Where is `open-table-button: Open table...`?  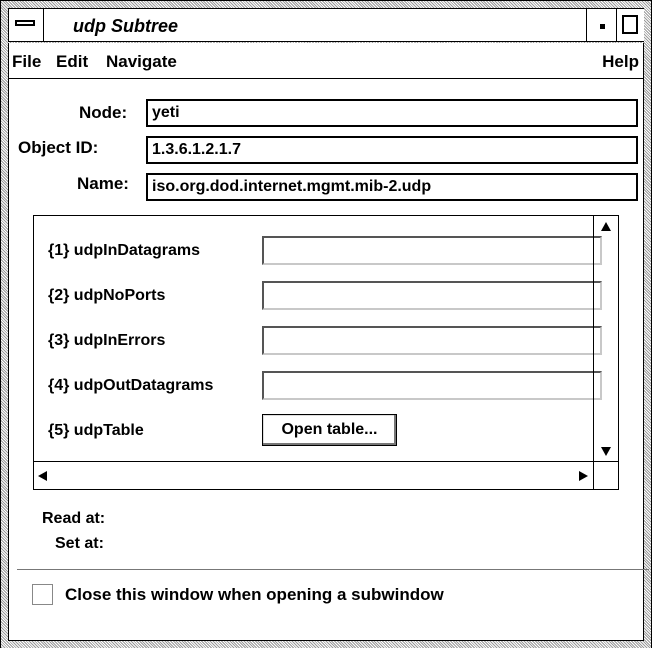 open-table-button: Open table... is located at coordinates (329, 430).